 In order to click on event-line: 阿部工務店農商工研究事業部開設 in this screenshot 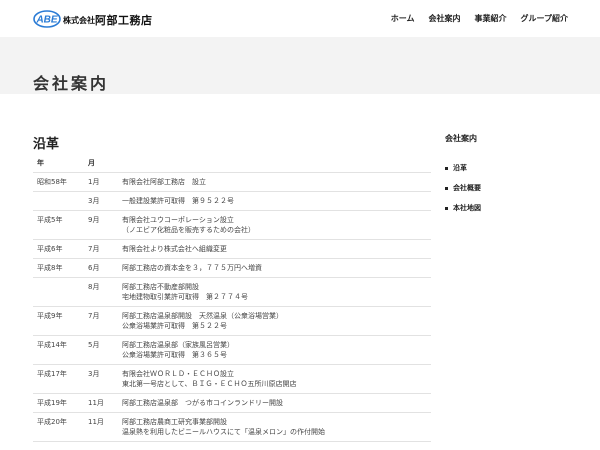, I will do `click(174, 421)`.